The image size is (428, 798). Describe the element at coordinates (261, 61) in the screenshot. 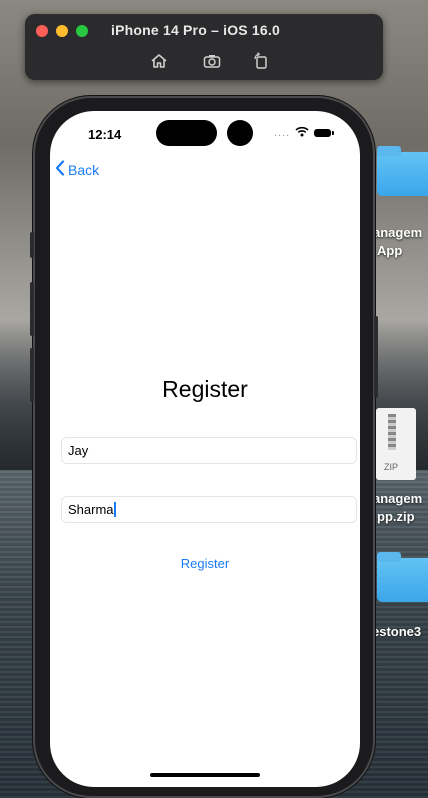

I see `rotate-icon` at that location.